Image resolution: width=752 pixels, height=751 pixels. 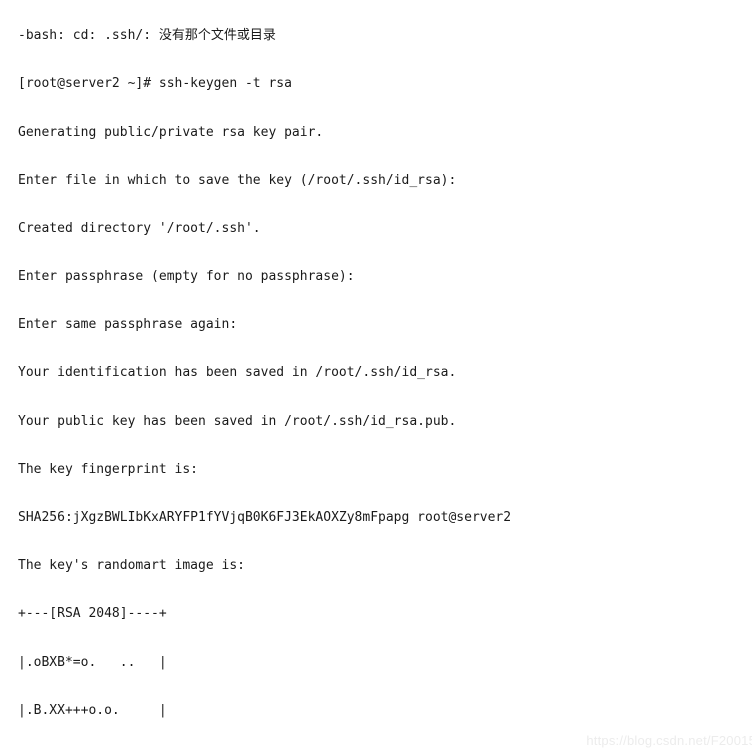 I want to click on randomart-row: |.oBXB*=o. .. |, so click(x=92, y=662).